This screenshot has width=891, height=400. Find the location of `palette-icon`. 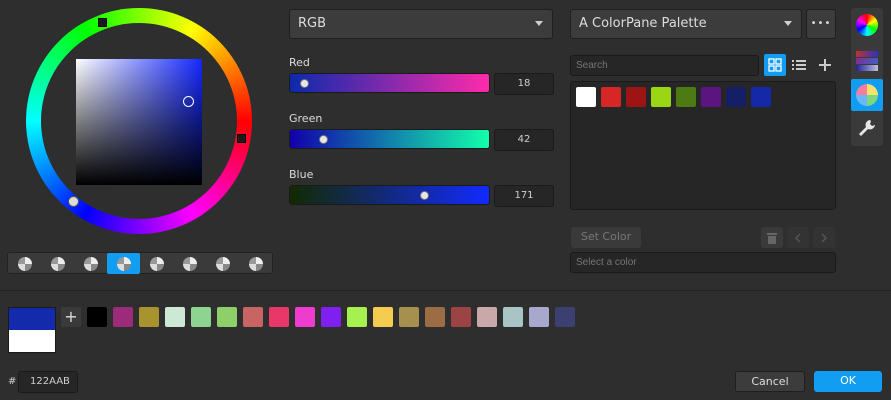

palette-icon is located at coordinates (867, 95).